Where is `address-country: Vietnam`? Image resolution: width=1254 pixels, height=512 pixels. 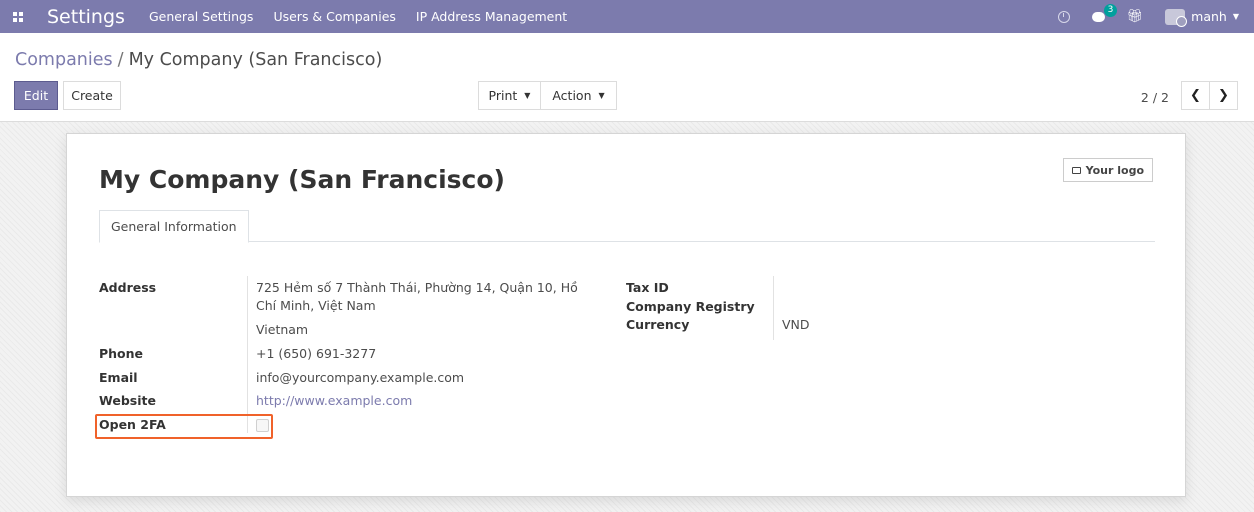 address-country: Vietnam is located at coordinates (282, 329).